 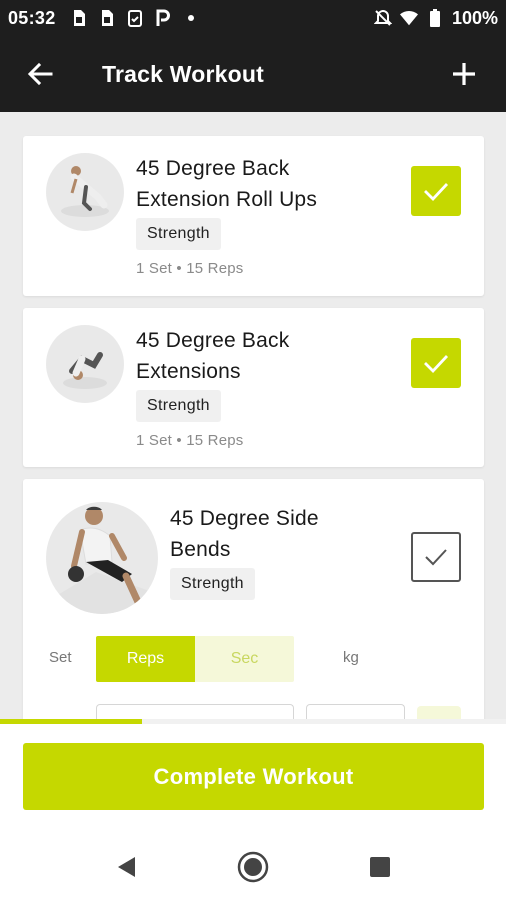 I want to click on status-bar: 05:32 100%, so click(x=253, y=18).